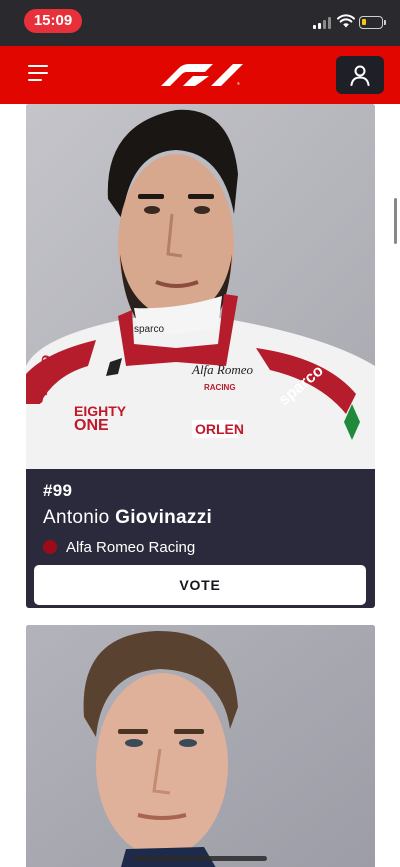  Describe the element at coordinates (53, 21) in the screenshot. I see `status-time: 15:09` at that location.